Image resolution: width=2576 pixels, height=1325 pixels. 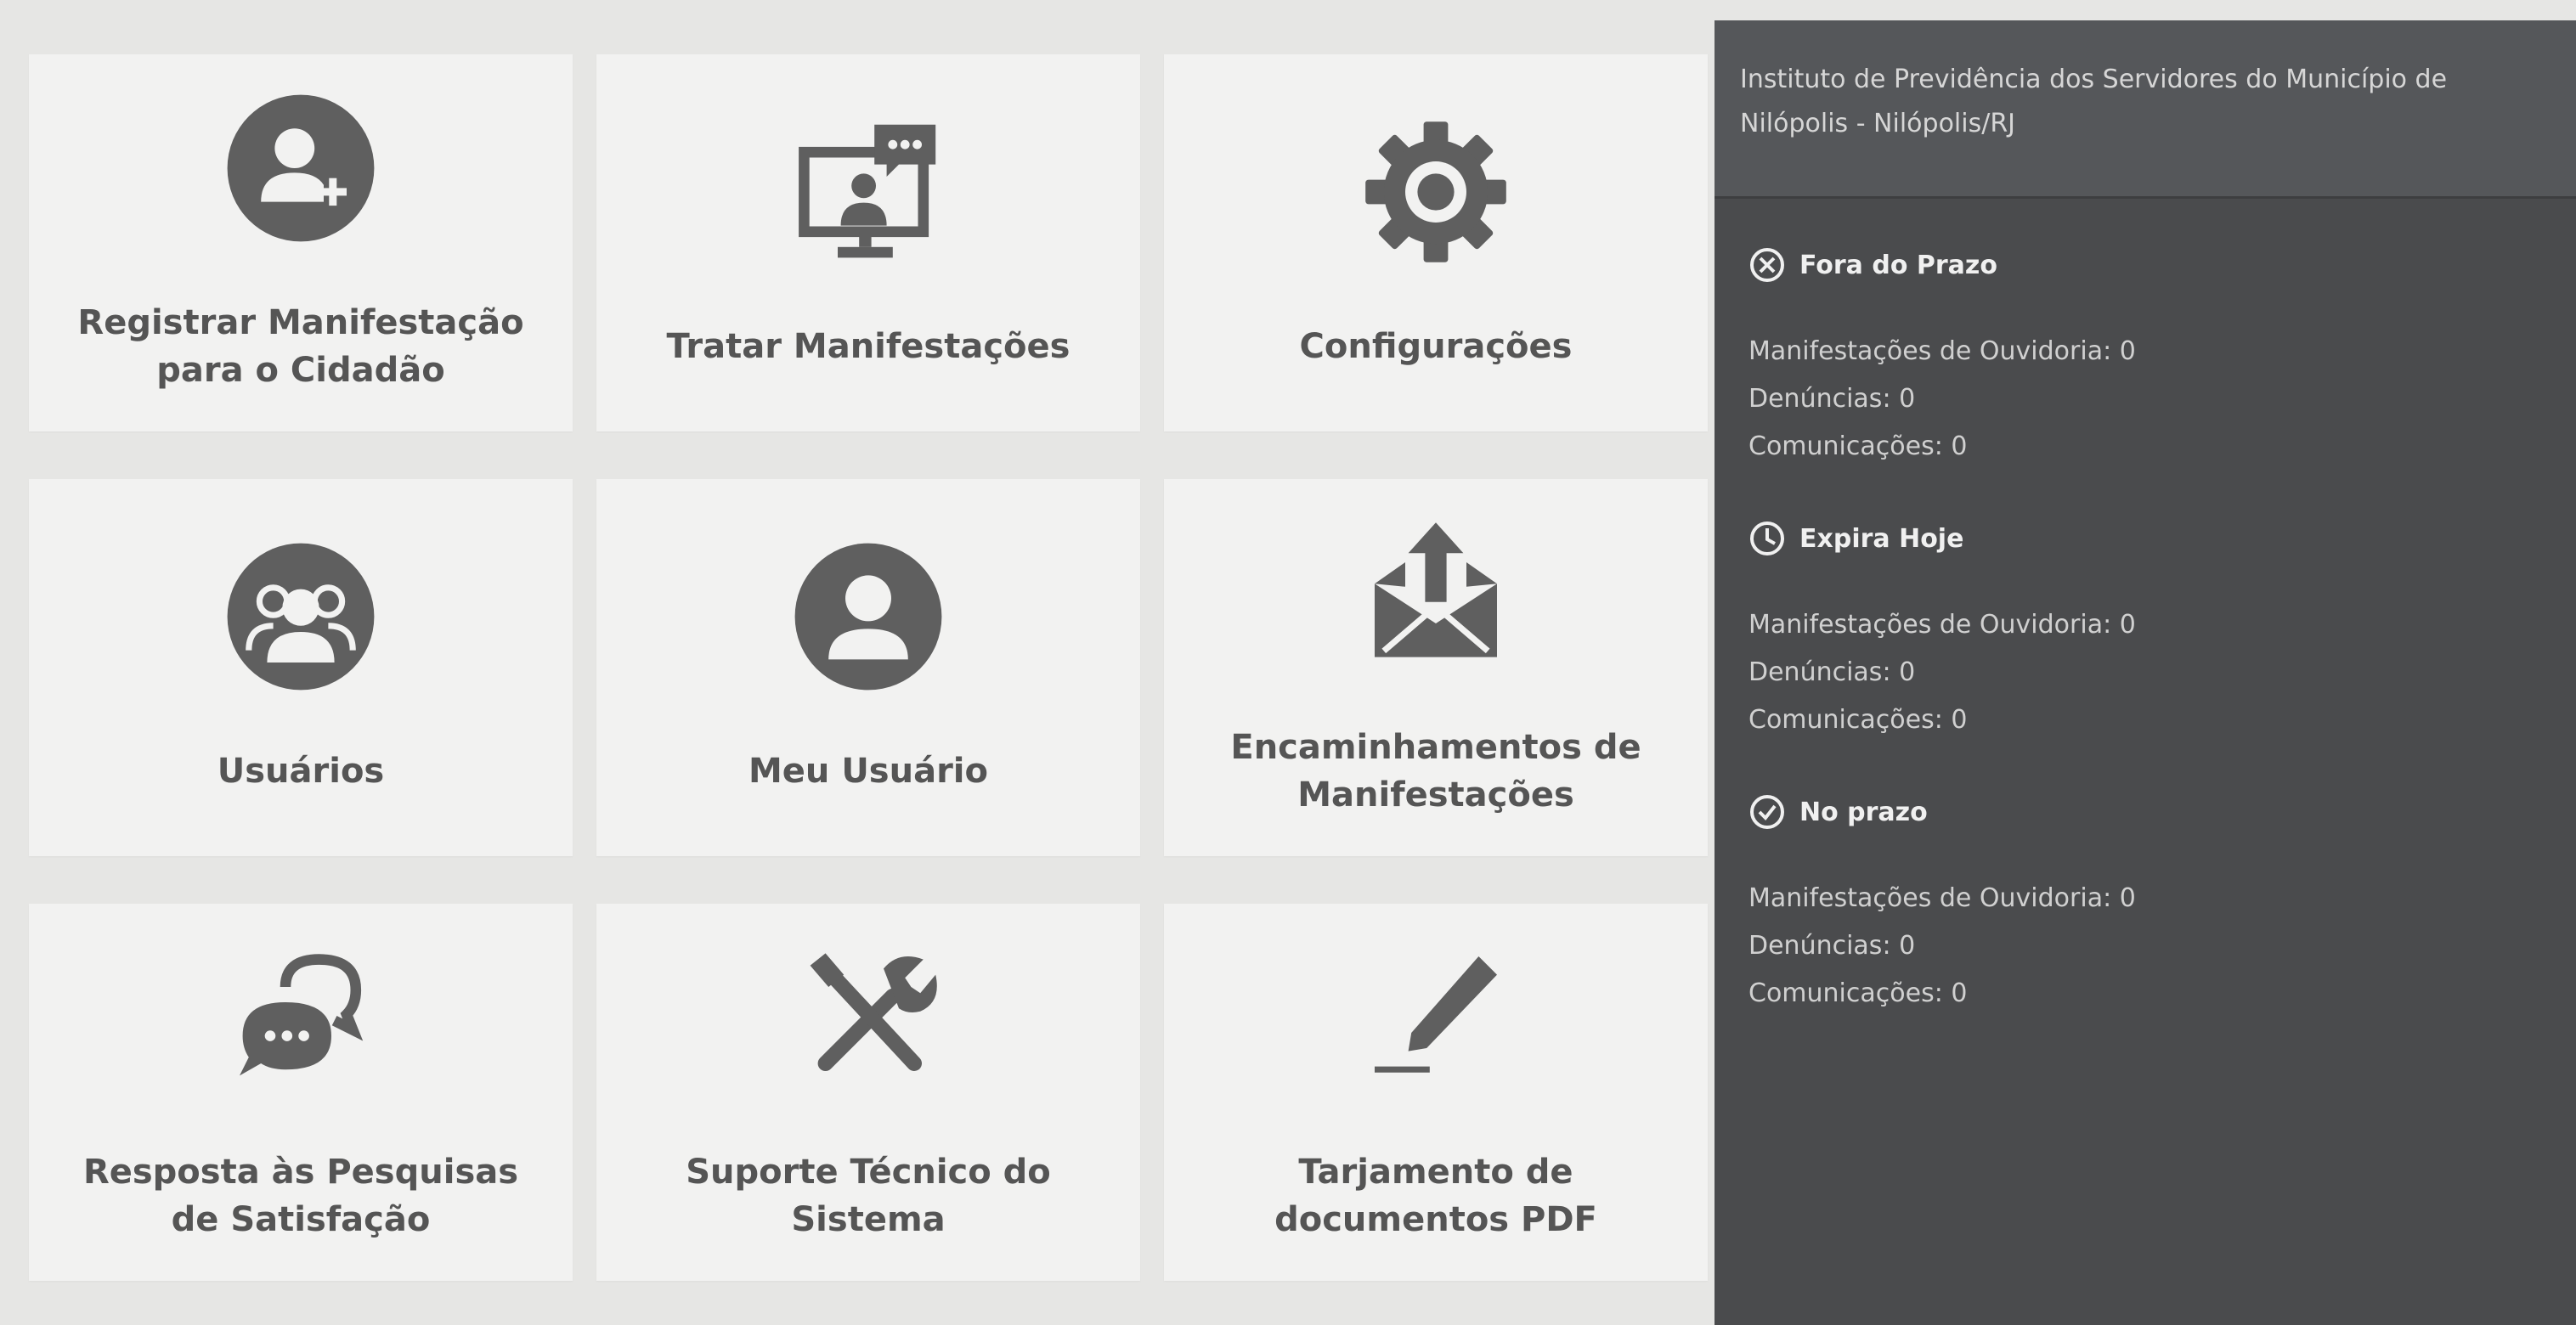 I want to click on tile-usuarios: Usuários, so click(x=301, y=667).